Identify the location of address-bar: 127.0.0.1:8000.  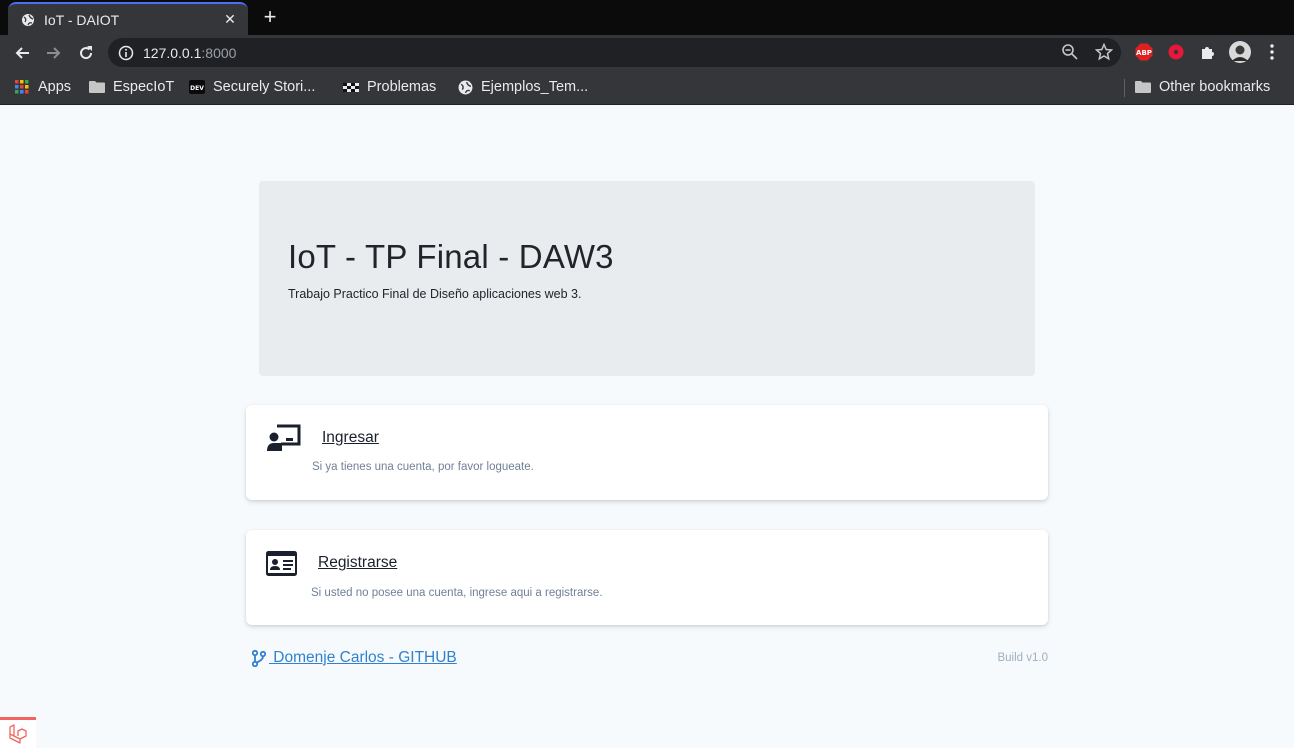
(614, 52).